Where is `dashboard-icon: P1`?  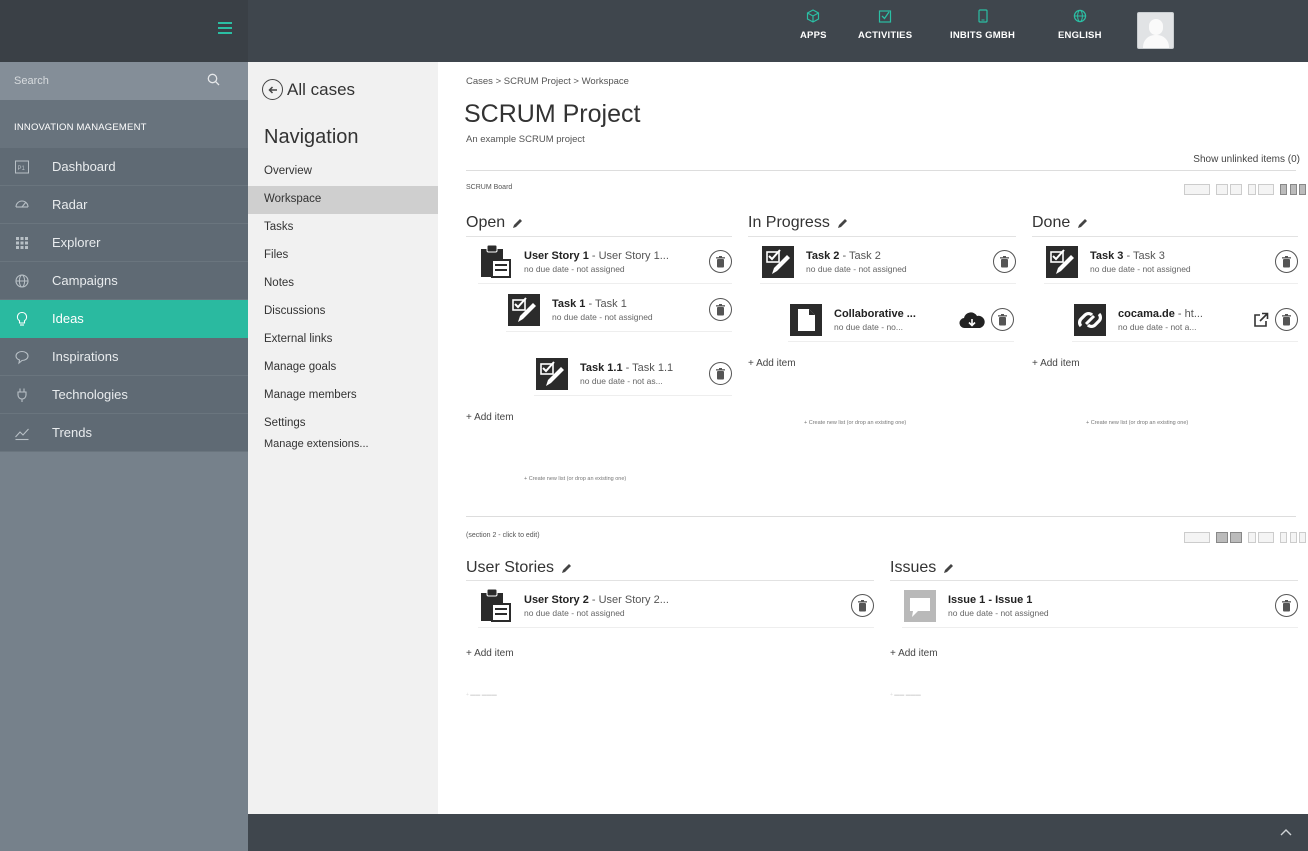
dashboard-icon: P1 is located at coordinates (22, 166).